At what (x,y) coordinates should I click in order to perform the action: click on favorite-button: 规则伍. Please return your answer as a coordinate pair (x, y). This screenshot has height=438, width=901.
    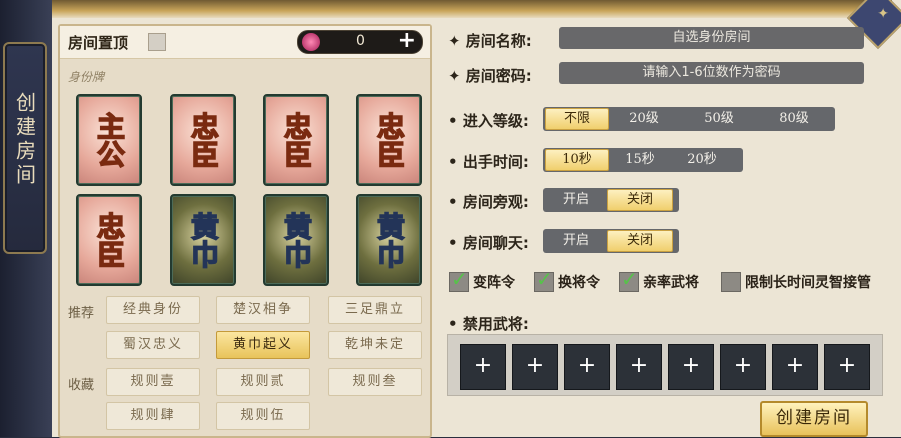
    Looking at the image, I should click on (263, 416).